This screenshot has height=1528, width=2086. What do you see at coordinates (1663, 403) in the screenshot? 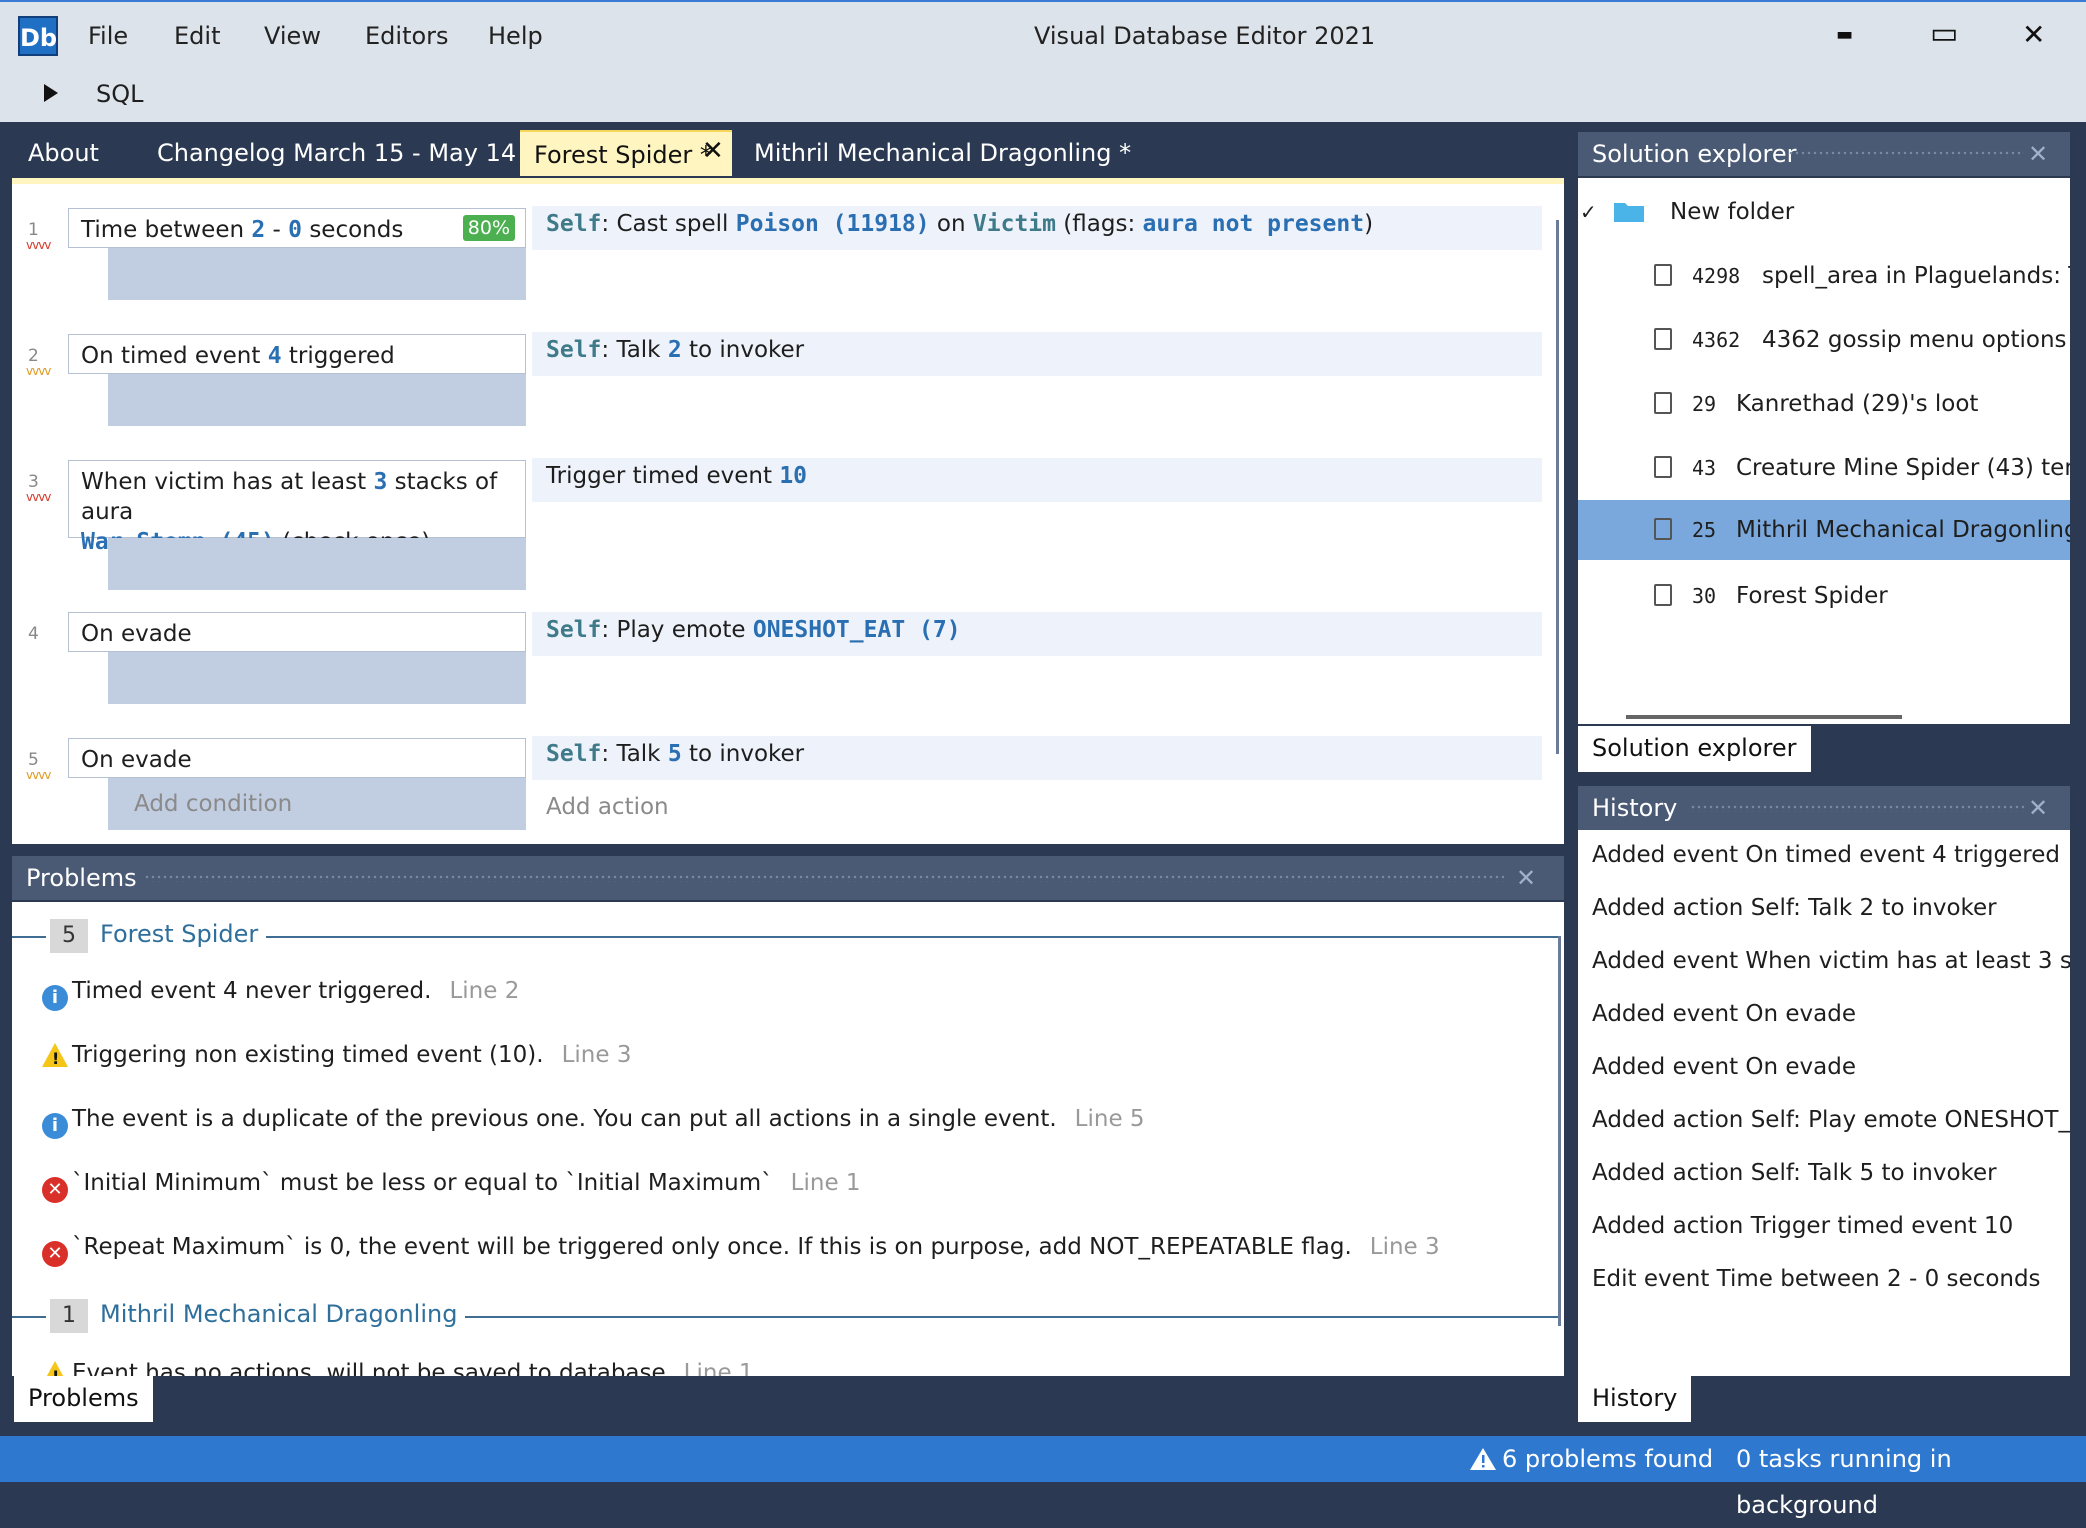
I see `file-icon` at bounding box center [1663, 403].